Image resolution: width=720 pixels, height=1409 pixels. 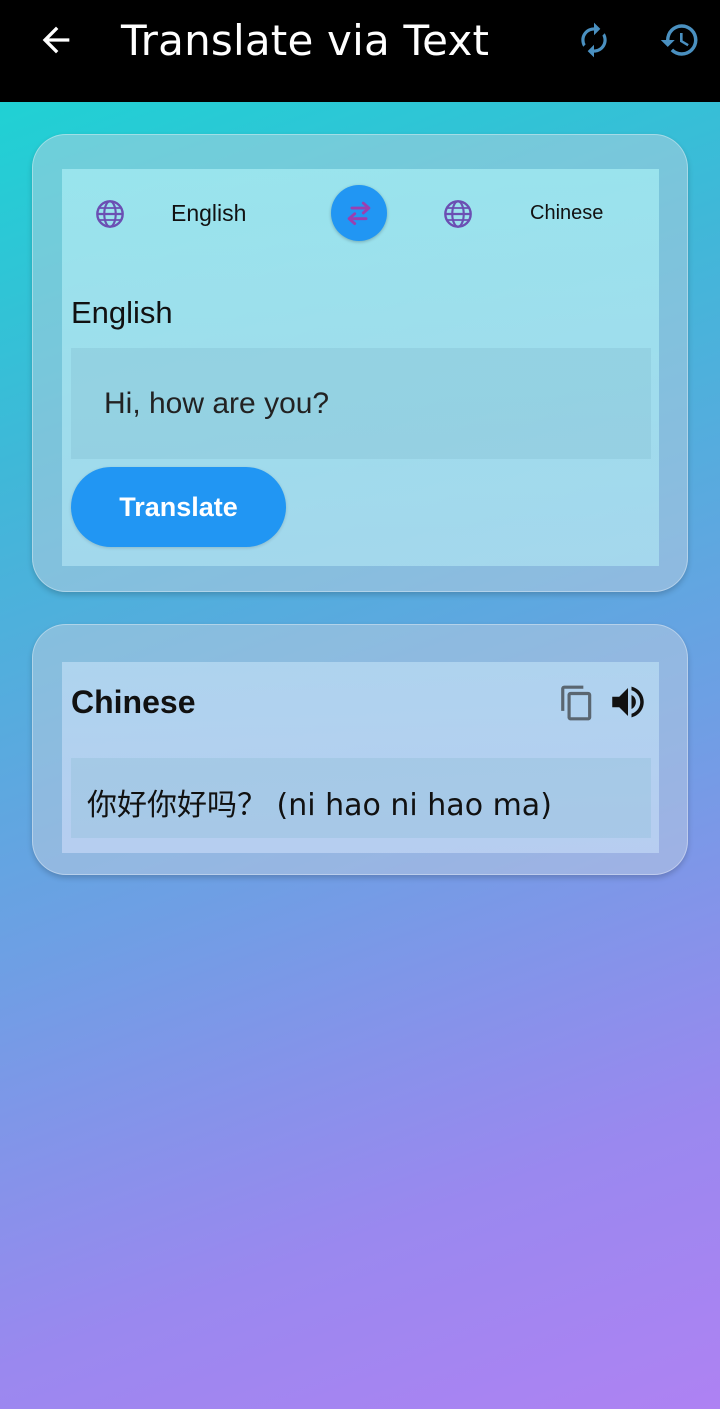 What do you see at coordinates (361, 403) in the screenshot?
I see `source-text-input` at bounding box center [361, 403].